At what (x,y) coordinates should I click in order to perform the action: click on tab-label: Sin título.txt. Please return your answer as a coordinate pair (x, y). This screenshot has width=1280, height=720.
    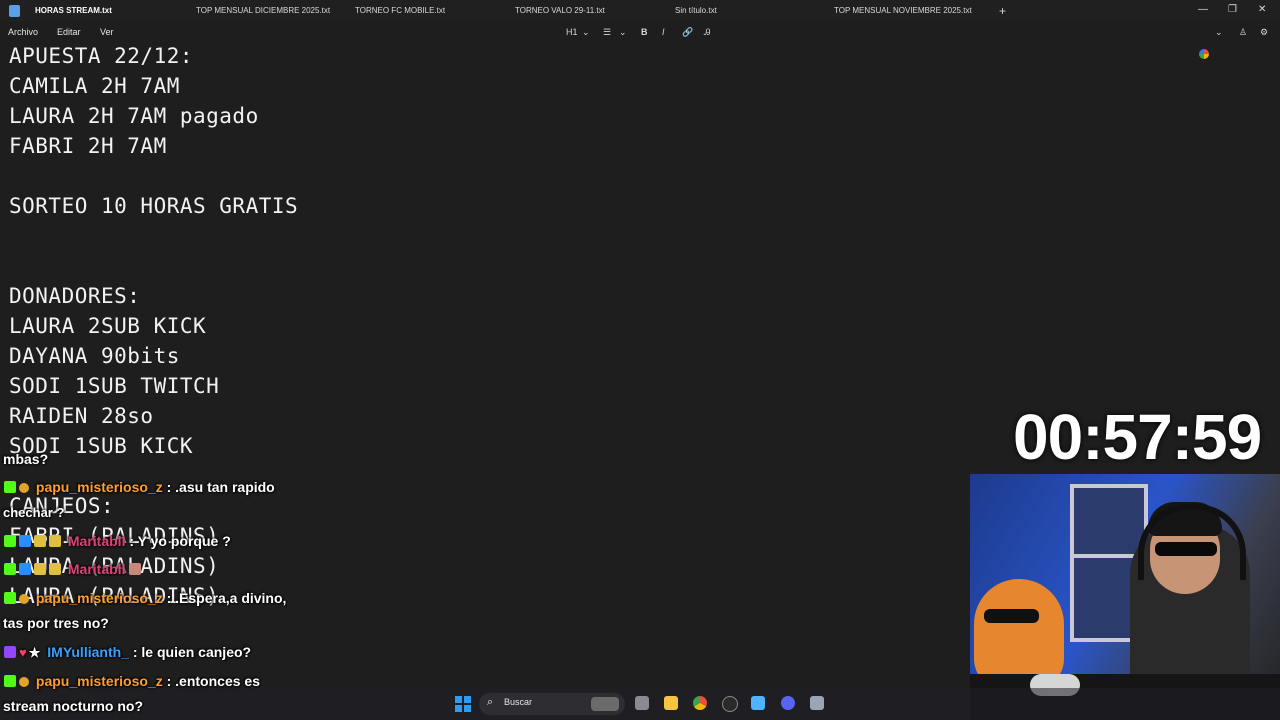
    Looking at the image, I should click on (696, 10).